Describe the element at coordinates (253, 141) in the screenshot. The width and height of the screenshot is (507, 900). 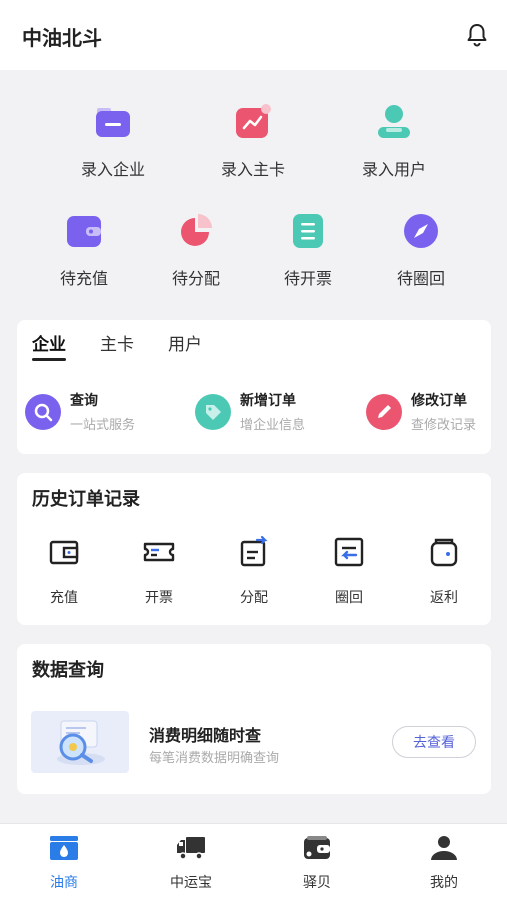
I see `quick-action-enter-main-card: 录入主卡` at that location.